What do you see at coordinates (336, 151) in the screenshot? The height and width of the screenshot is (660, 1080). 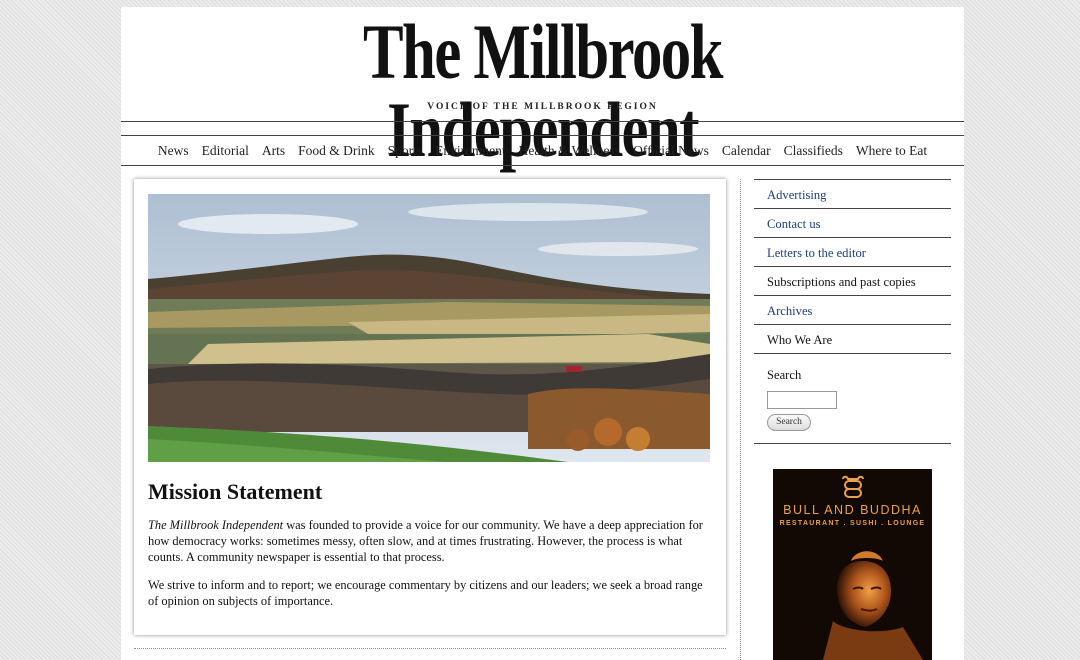 I see `nav-item-food-drink: Food & Drink` at bounding box center [336, 151].